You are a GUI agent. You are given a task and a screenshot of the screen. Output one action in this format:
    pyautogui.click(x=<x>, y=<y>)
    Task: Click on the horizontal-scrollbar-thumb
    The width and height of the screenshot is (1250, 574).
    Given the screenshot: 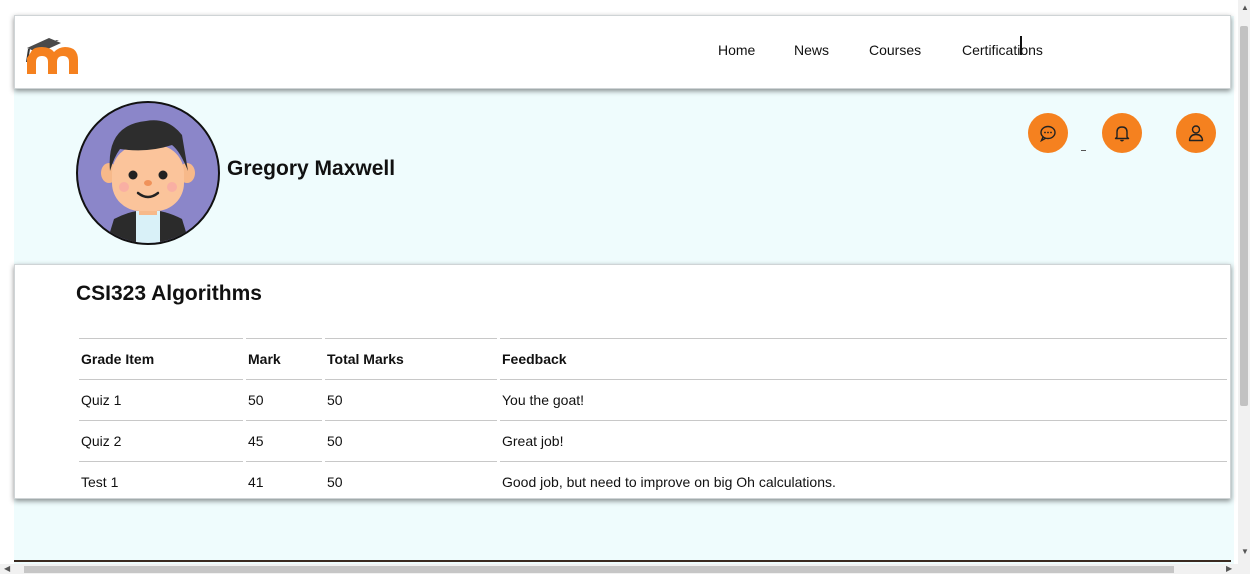 What is the action you would take?
    pyautogui.click(x=599, y=569)
    